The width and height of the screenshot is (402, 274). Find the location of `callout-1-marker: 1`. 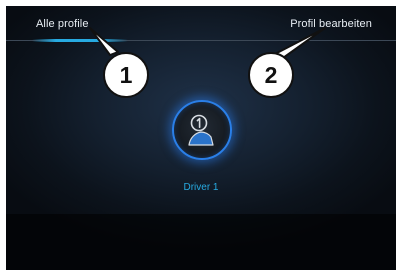

callout-1-marker: 1 is located at coordinates (126, 75).